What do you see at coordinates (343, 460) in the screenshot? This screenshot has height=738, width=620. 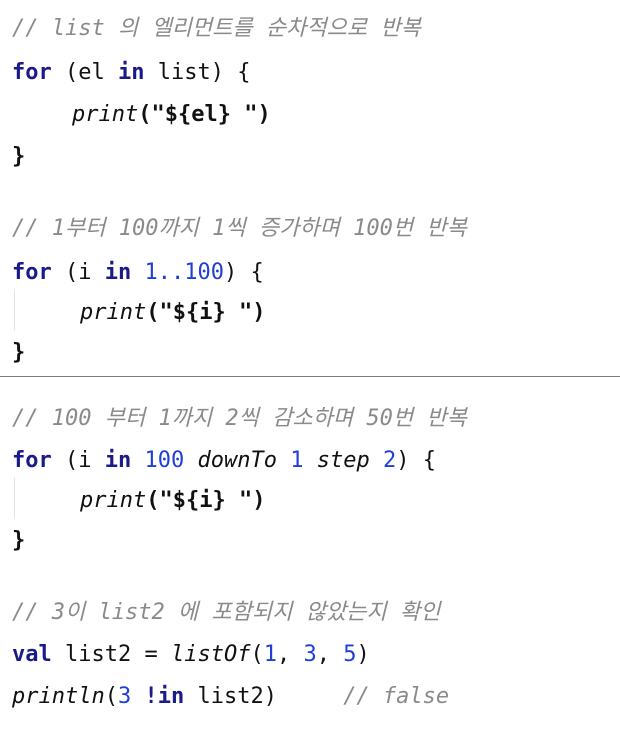 I see `step-operator: step` at bounding box center [343, 460].